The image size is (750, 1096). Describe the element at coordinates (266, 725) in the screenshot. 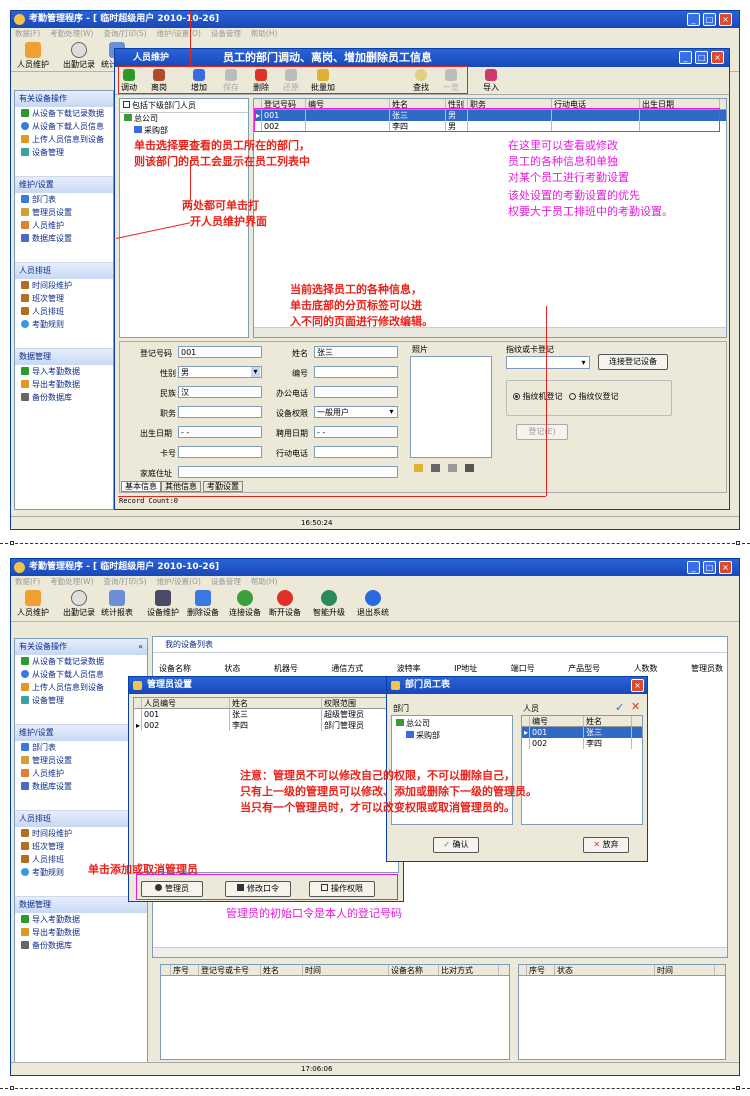

I see `table-row: ▸ 002 李四 部门管理员` at that location.